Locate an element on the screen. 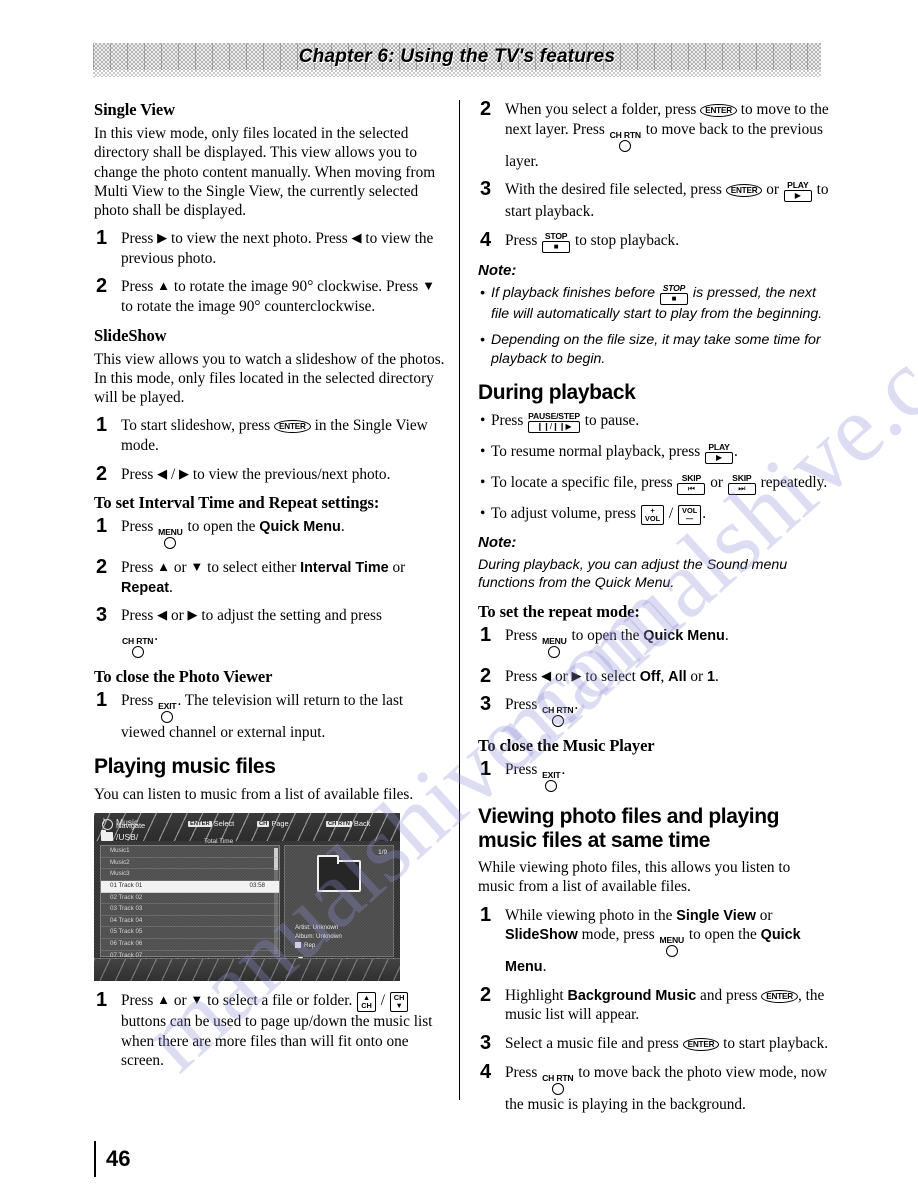 The image size is (918, 1188). list-item-selected: 01 Track 01 03:58 is located at coordinates (190, 887).